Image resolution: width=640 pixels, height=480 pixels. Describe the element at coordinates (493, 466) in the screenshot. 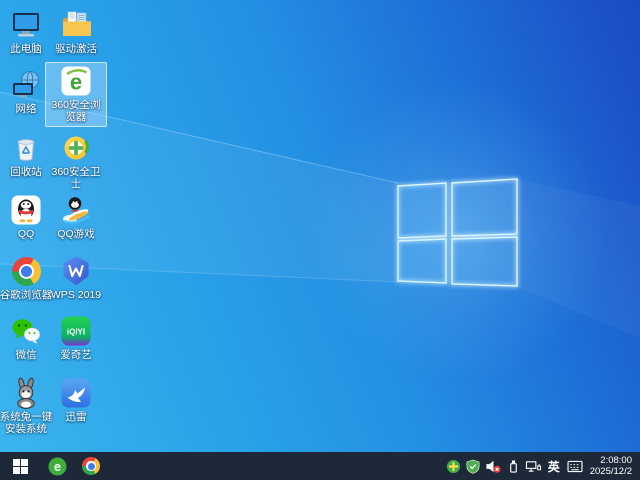

I see `volume-muted-icon` at that location.